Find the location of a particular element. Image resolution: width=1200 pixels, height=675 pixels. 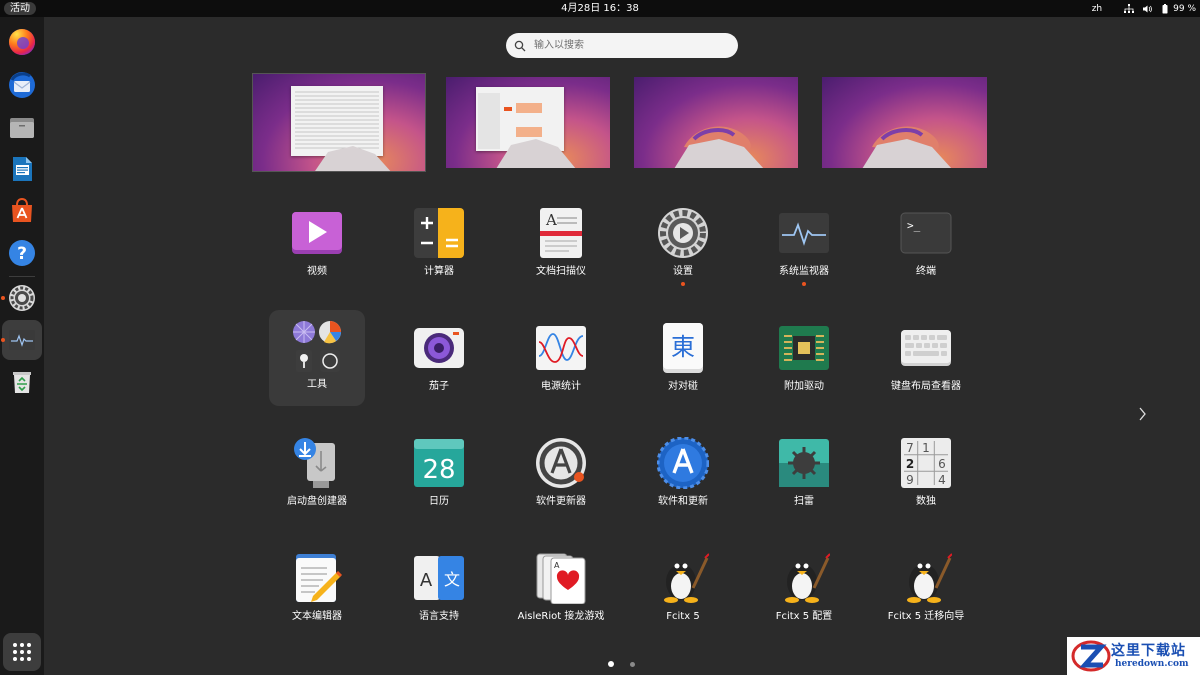

firefox-icon is located at coordinates (22, 42).